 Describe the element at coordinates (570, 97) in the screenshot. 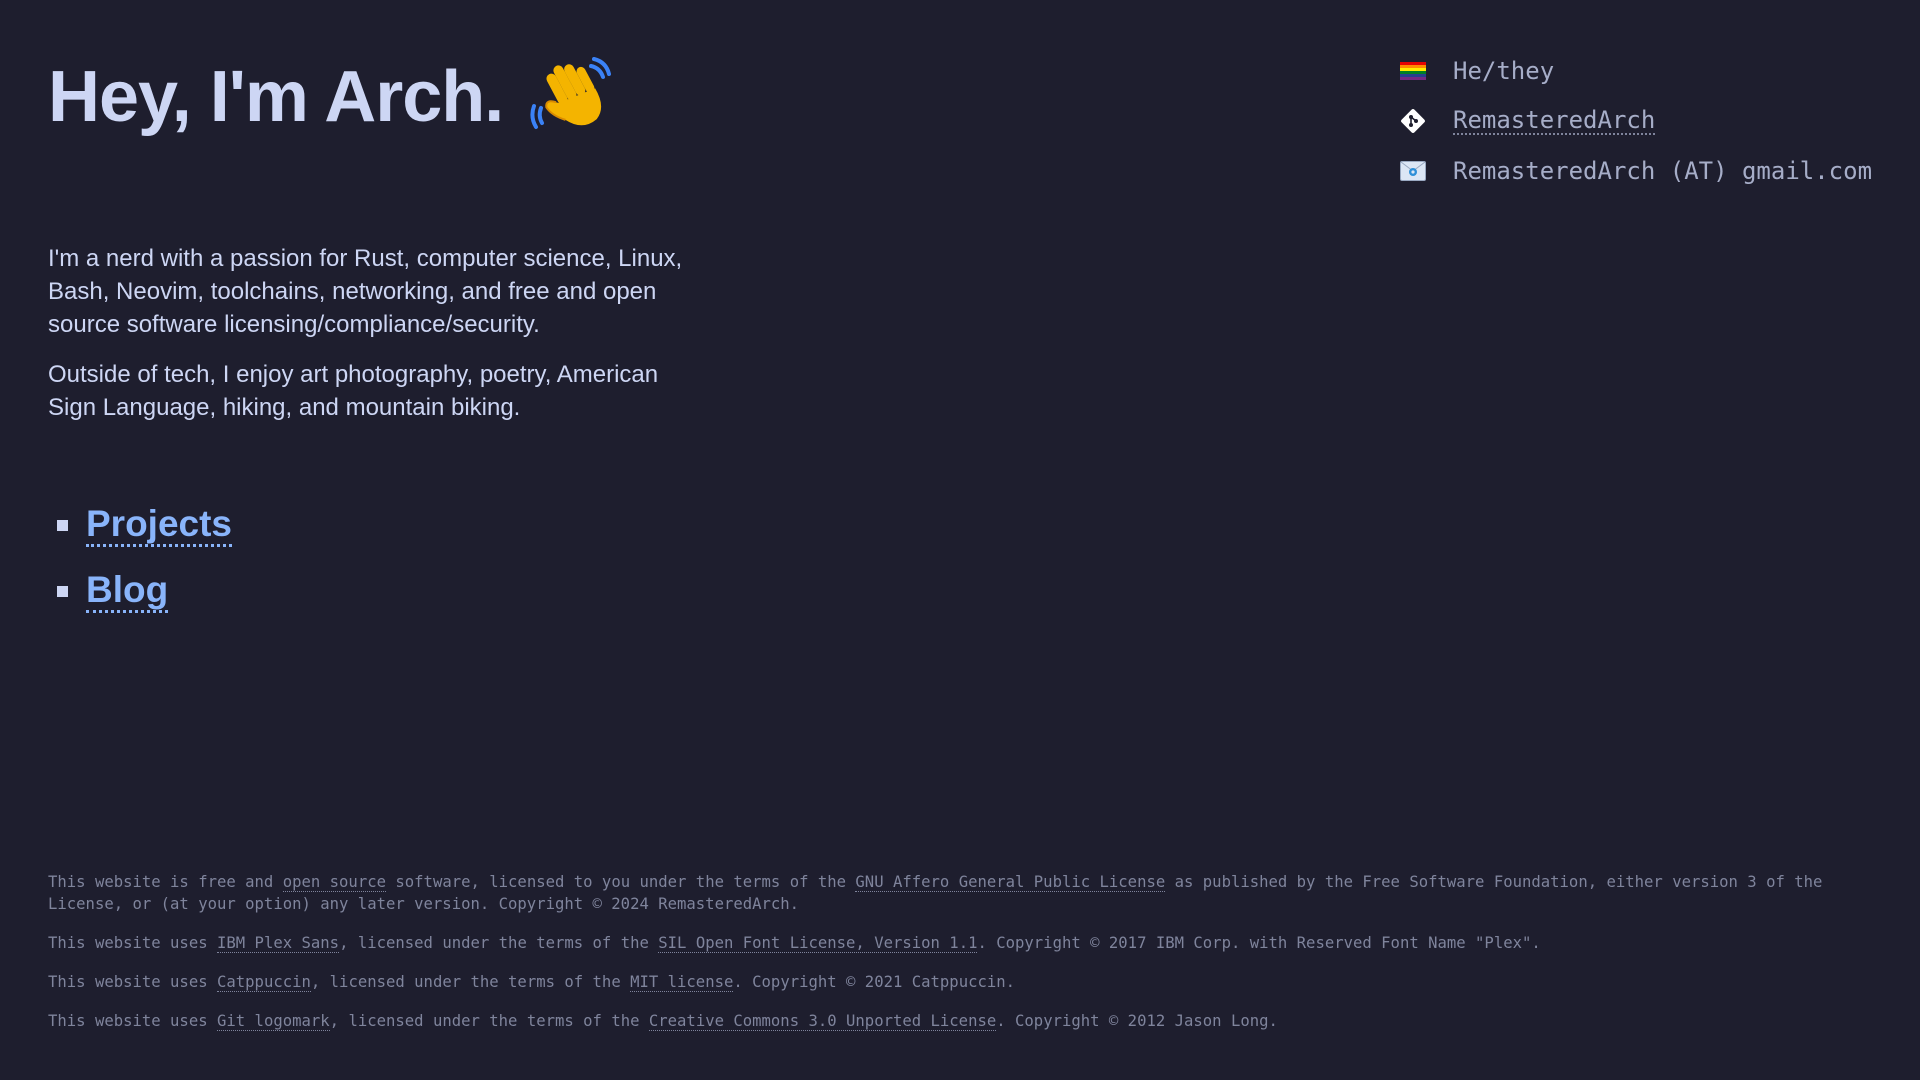

I see `waving-hand-icon` at that location.